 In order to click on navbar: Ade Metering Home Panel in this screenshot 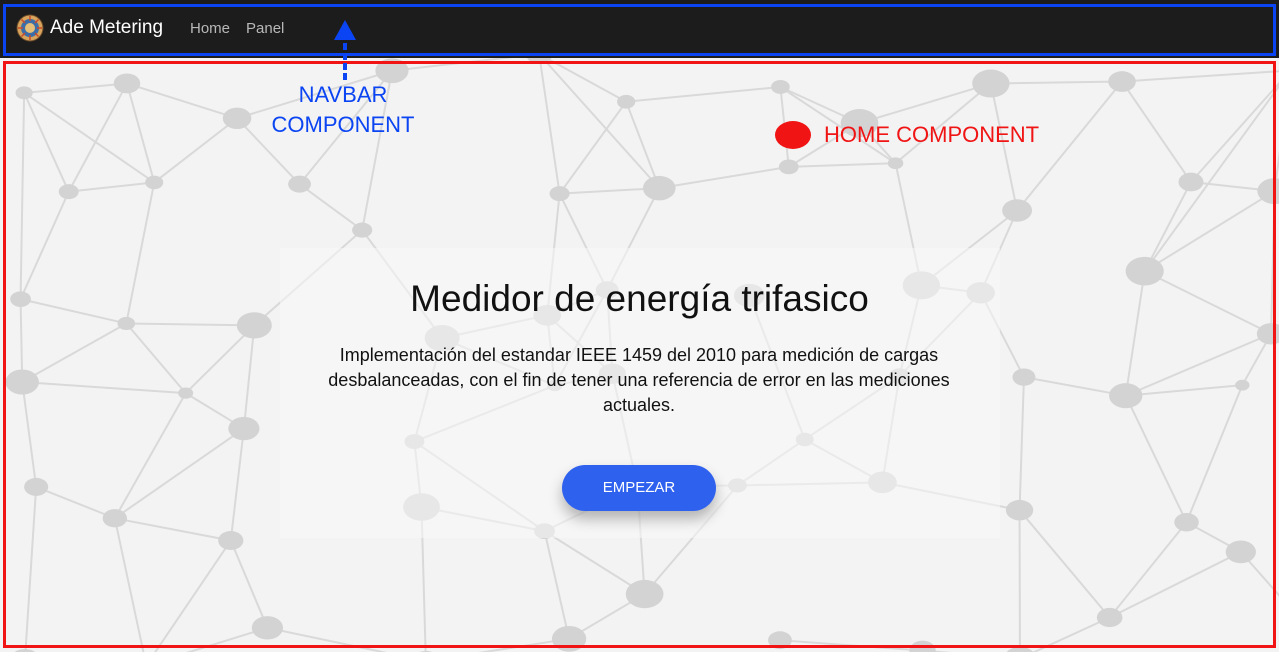, I will do `click(639, 29)`.